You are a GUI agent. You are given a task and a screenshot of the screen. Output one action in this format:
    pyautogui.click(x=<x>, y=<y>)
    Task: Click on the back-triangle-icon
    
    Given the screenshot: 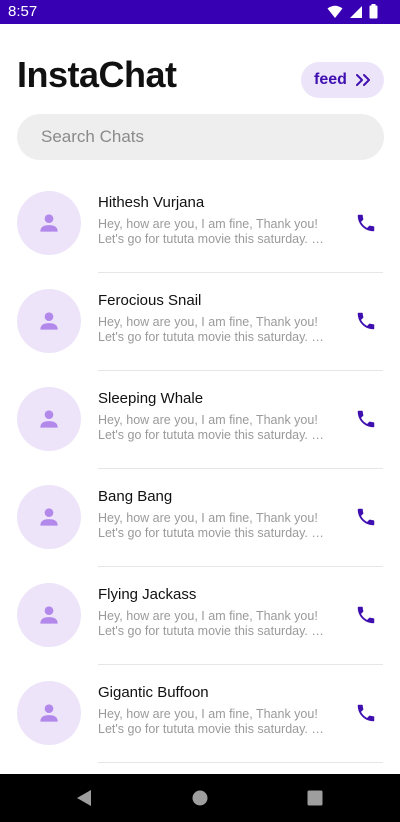 What is the action you would take?
    pyautogui.click(x=84, y=798)
    